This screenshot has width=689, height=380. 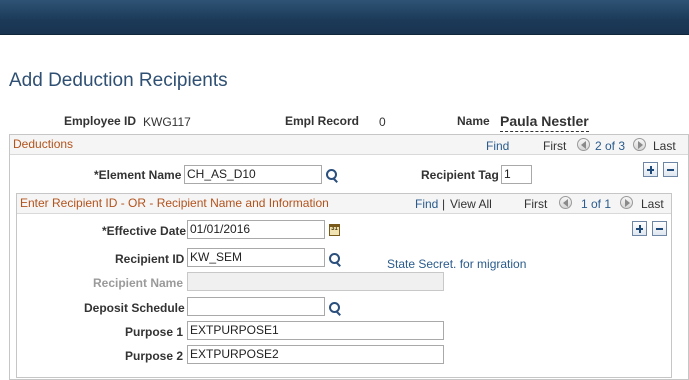 I want to click on employee-id-label: Employee ID, so click(x=100, y=121).